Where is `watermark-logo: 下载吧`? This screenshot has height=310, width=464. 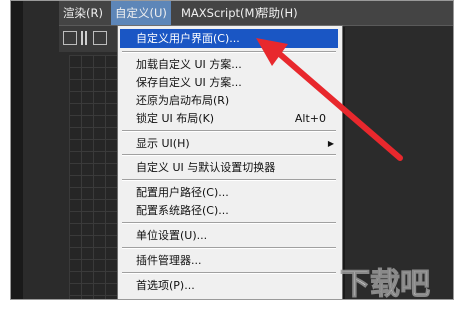
watermark-logo: 下载吧 is located at coordinates (385, 285).